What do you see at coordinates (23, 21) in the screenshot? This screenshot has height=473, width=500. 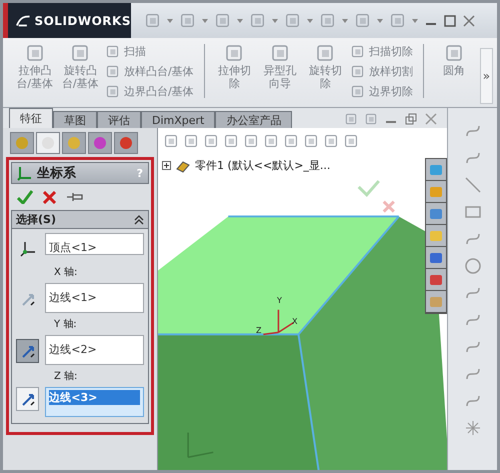 I see `logo-icon` at bounding box center [23, 21].